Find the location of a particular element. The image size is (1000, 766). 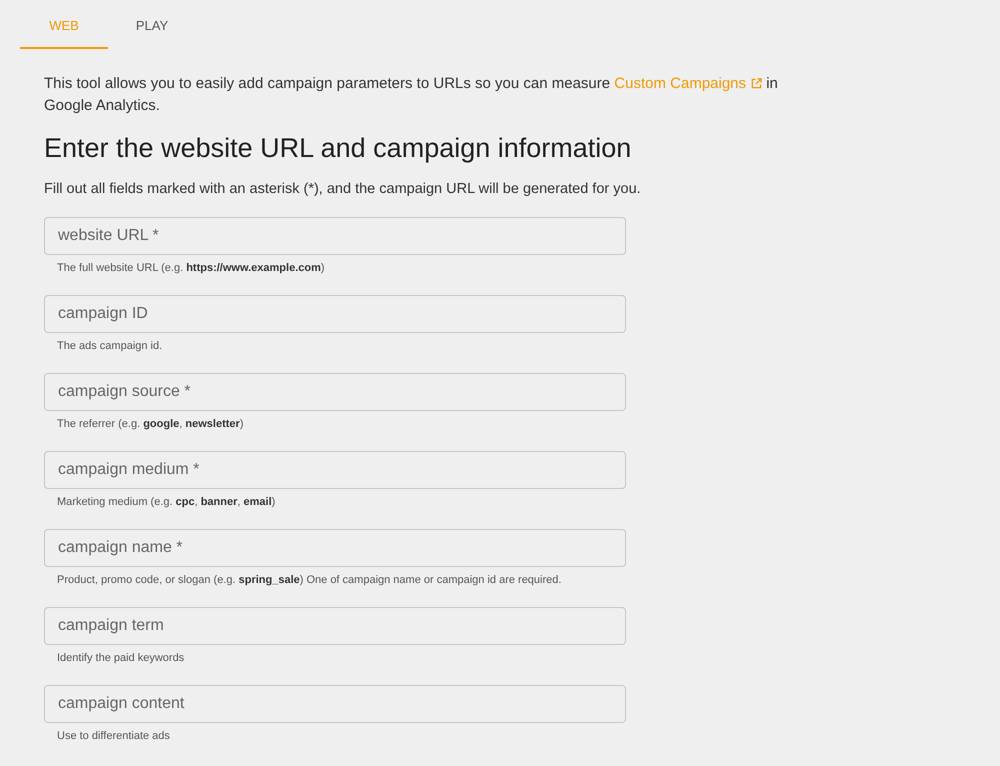

helper-text: The full website URL (e.g. https://www.example.com) is located at coordinates (191, 268).